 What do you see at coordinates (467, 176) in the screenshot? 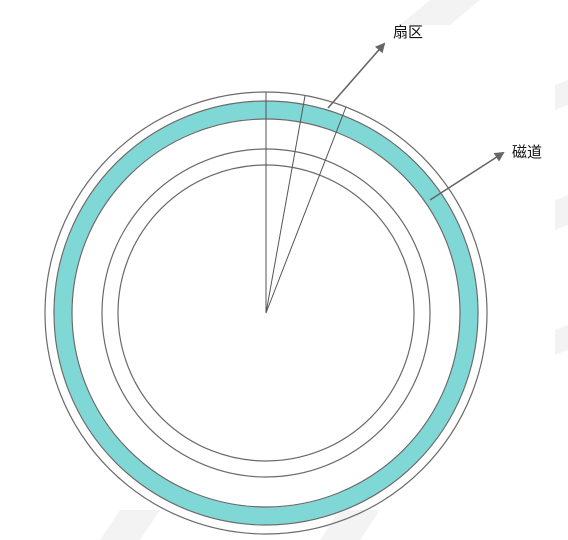
I see `track-pointer-arrow` at bounding box center [467, 176].